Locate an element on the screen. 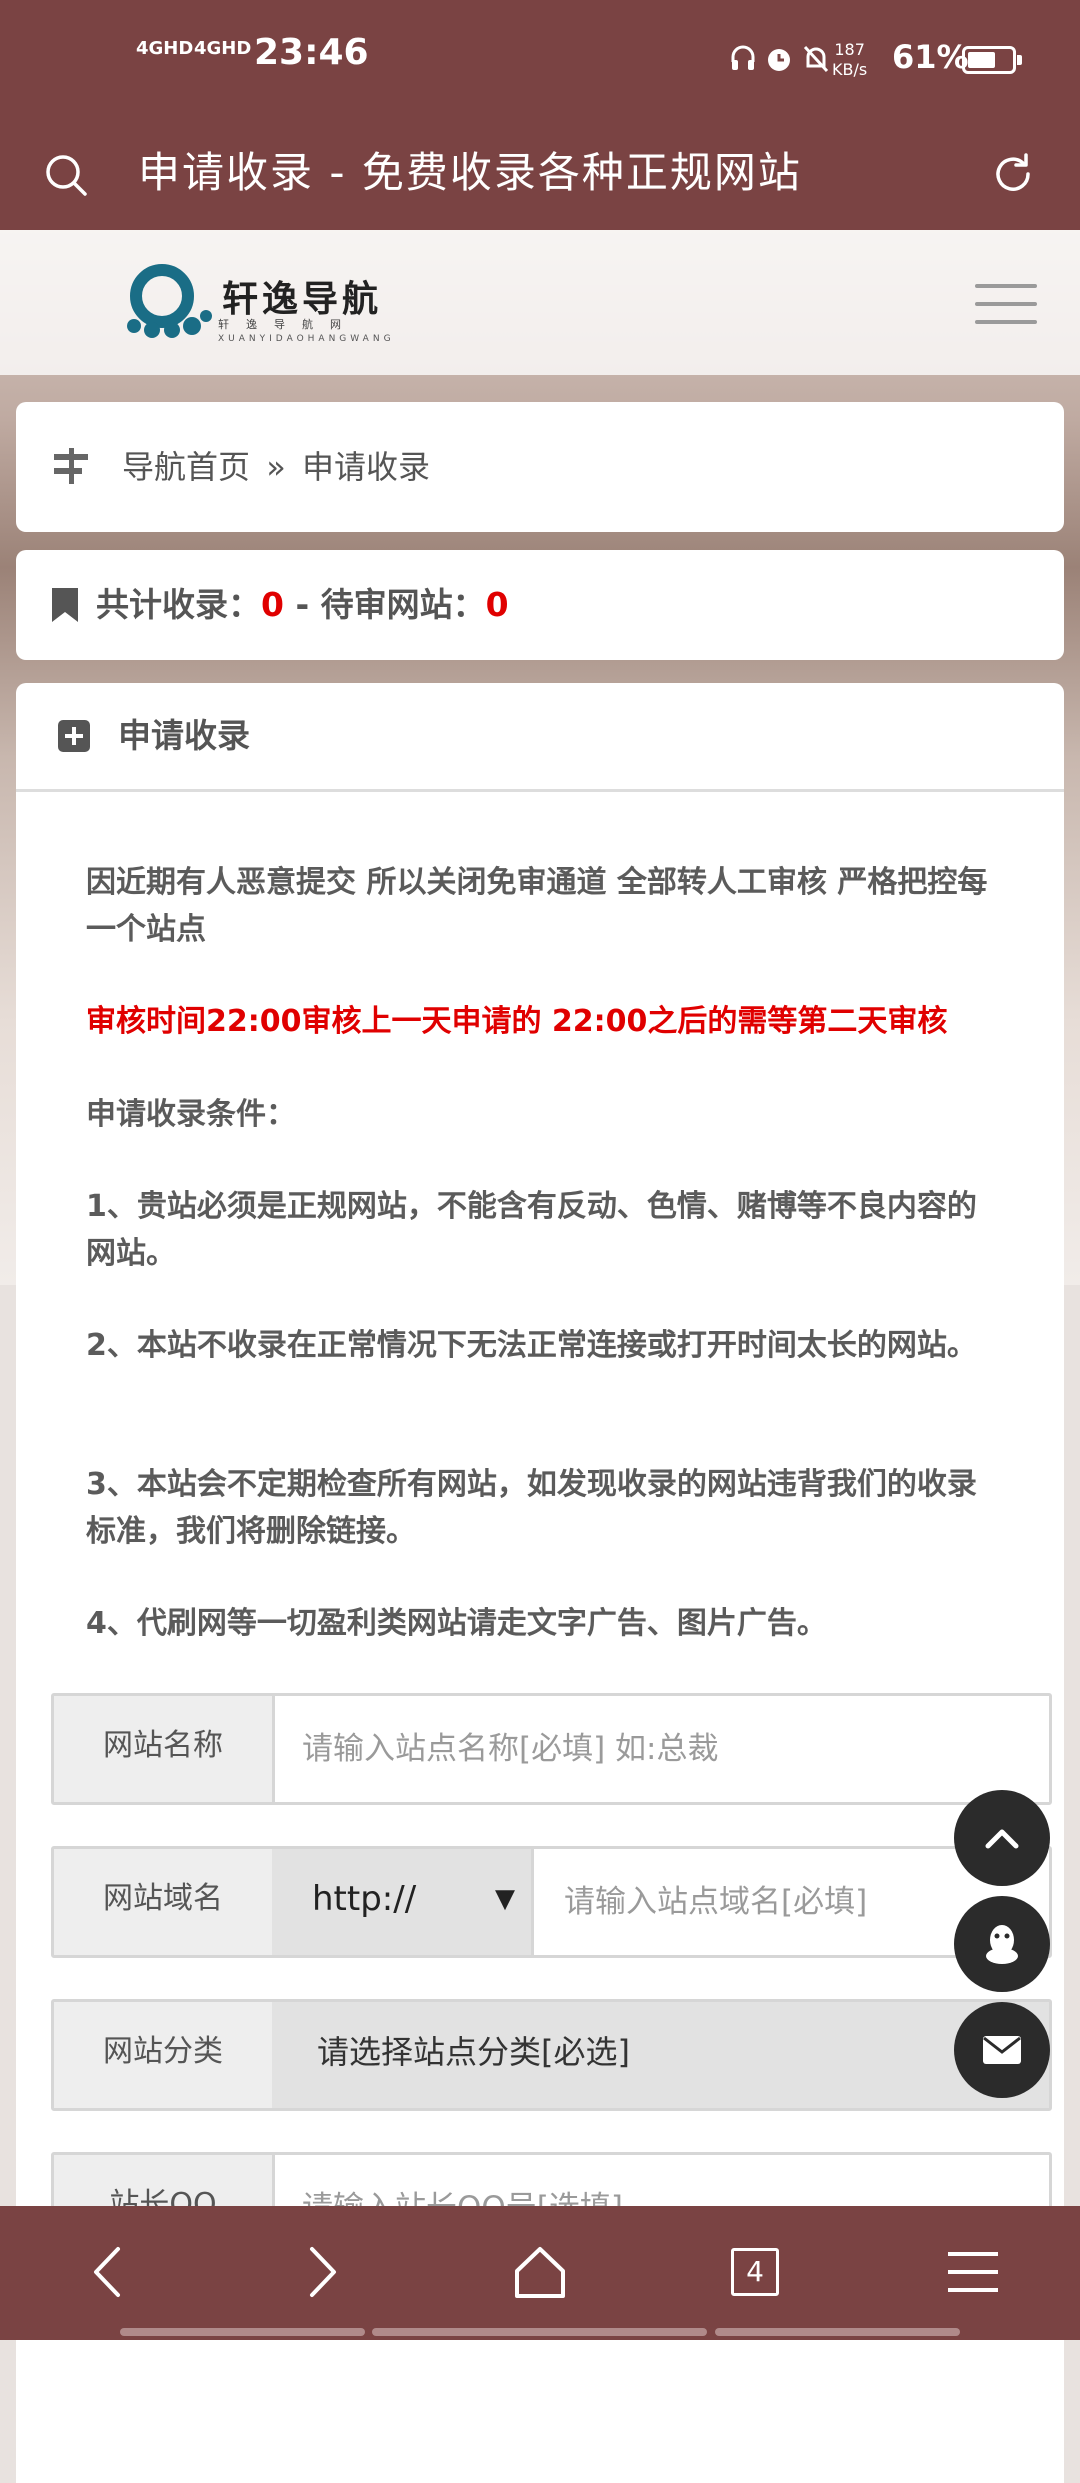 The height and width of the screenshot is (2483, 1080). signpost-icon is located at coordinates (71, 466).